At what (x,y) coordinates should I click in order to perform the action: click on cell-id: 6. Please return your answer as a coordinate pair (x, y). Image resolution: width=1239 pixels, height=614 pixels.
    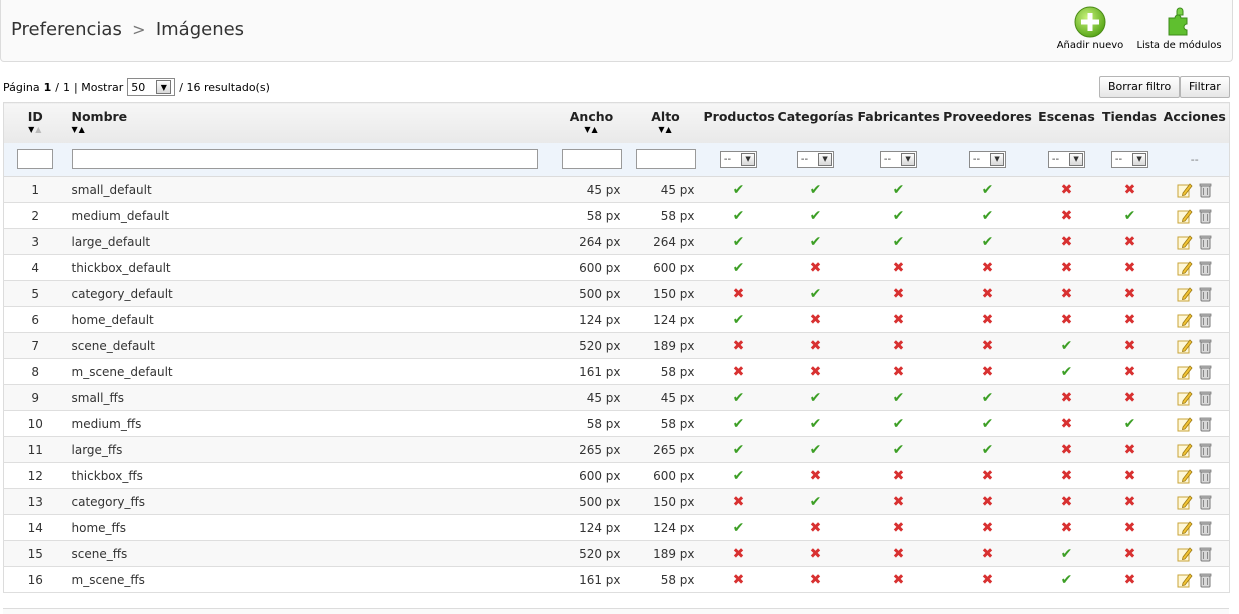
    Looking at the image, I should click on (35, 319).